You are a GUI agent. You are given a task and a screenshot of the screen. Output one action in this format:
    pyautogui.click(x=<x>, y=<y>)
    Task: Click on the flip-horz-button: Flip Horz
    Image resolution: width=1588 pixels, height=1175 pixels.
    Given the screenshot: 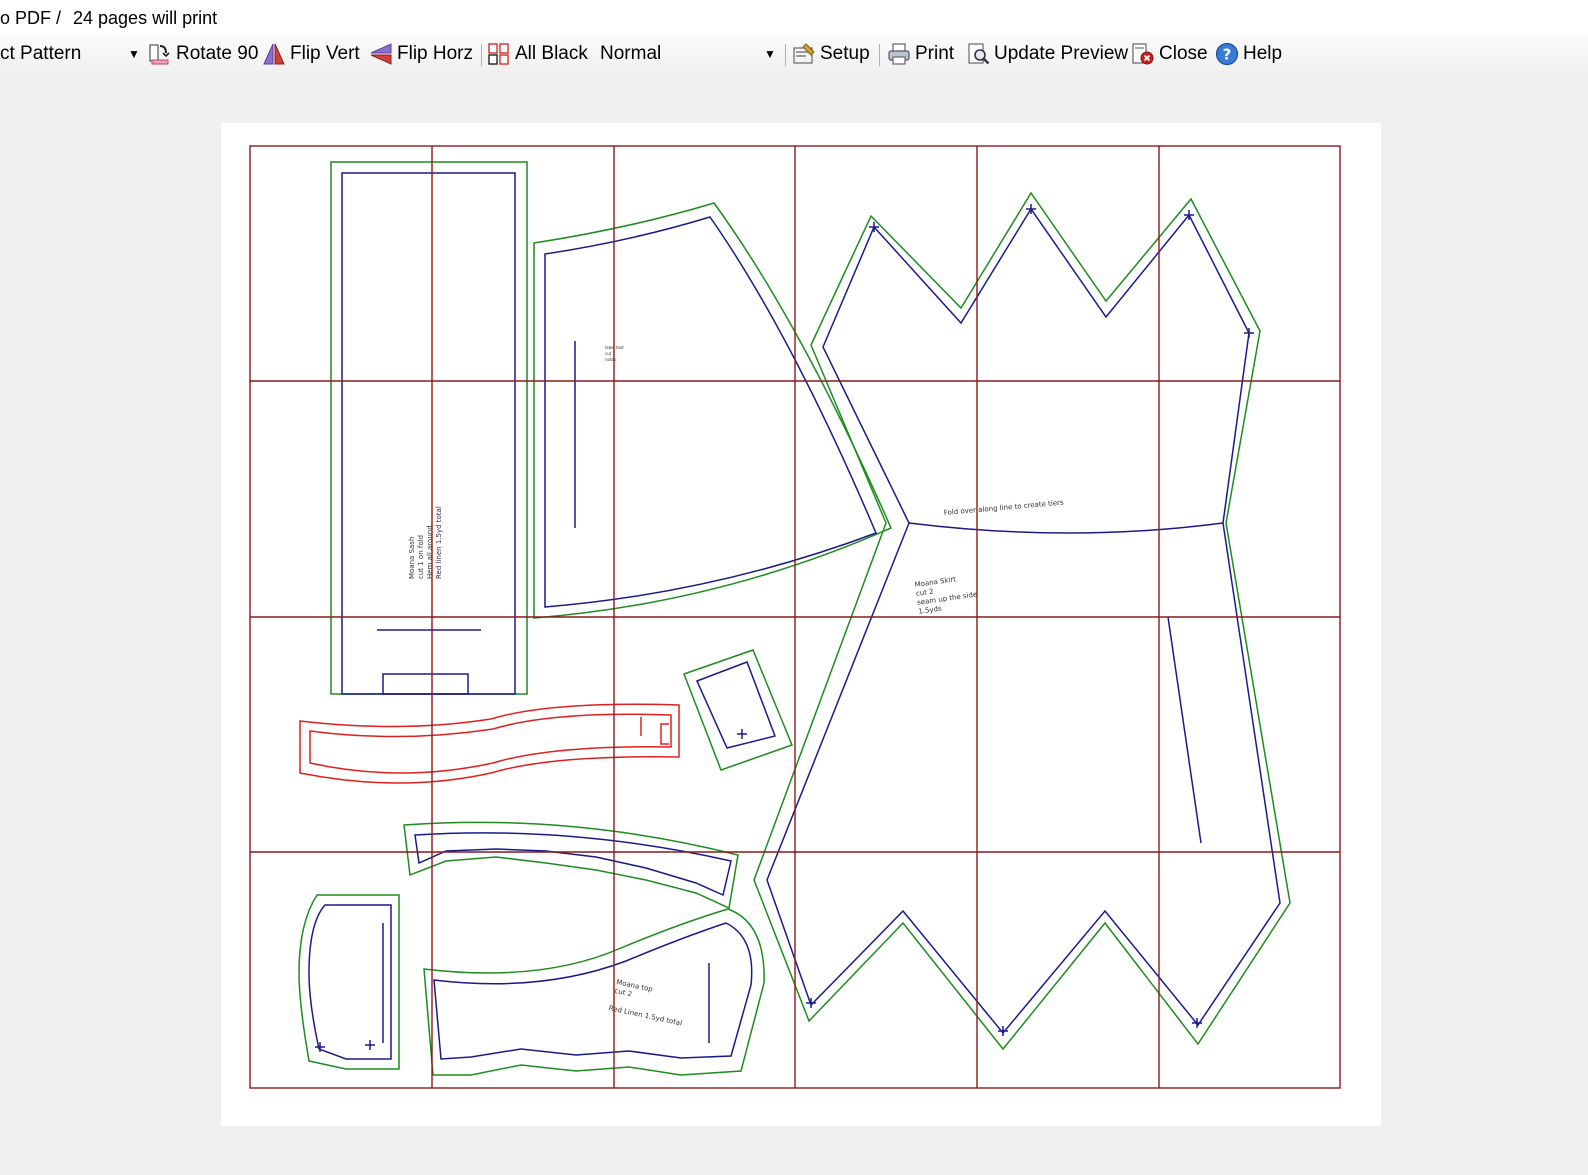 What is the action you would take?
    pyautogui.click(x=421, y=54)
    